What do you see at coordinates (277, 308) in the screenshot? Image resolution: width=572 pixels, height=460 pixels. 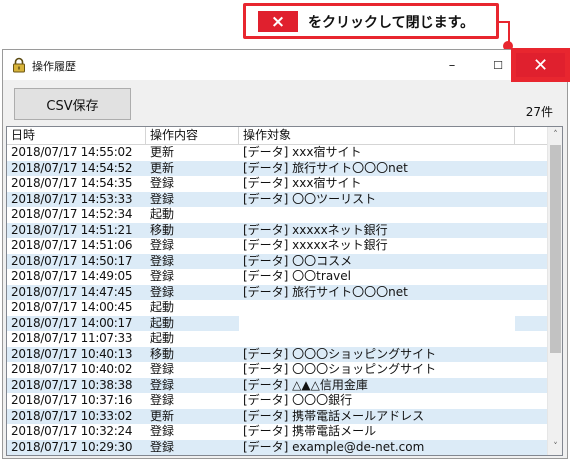 I see `table-row: 2018/07/17 14:00:45 起動` at bounding box center [277, 308].